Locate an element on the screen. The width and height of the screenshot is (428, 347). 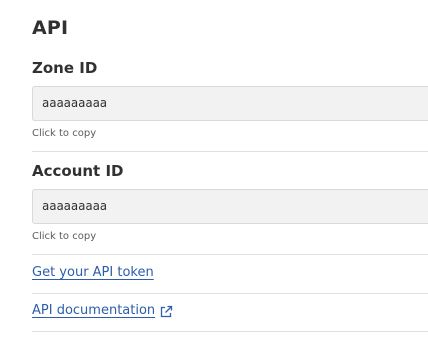
account-id-copy-hint: Click to copy is located at coordinates (64, 236).